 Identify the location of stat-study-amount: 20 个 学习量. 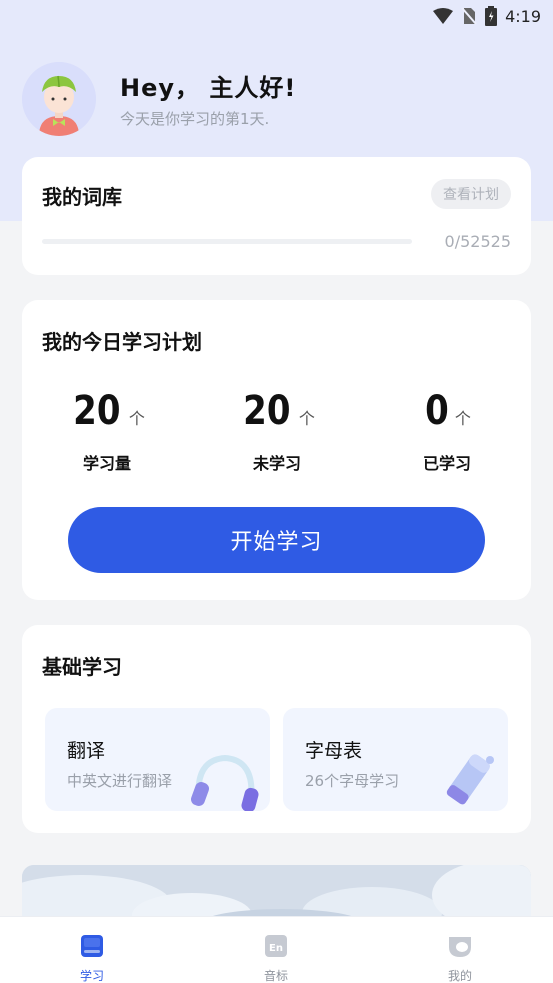
(107, 430).